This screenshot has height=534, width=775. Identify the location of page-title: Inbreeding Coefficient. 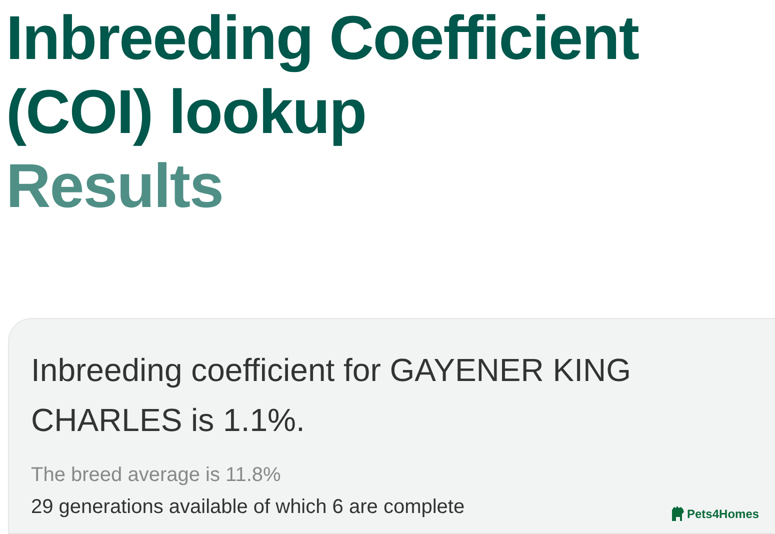
(323, 39).